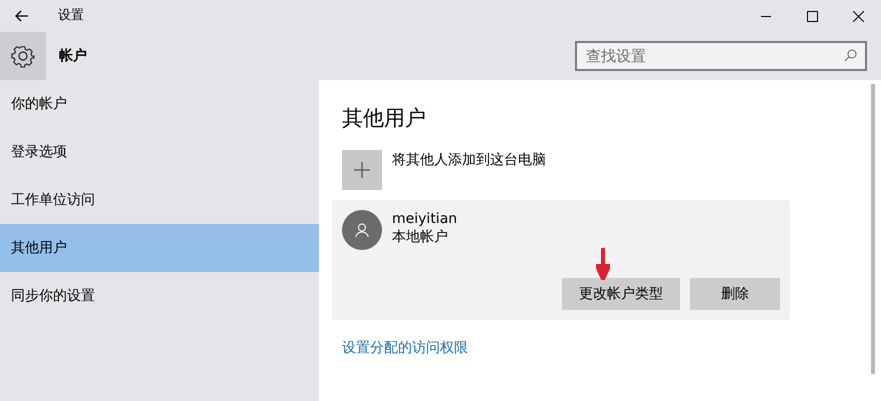 The height and width of the screenshot is (401, 881). I want to click on user-name: meiyitian, so click(425, 219).